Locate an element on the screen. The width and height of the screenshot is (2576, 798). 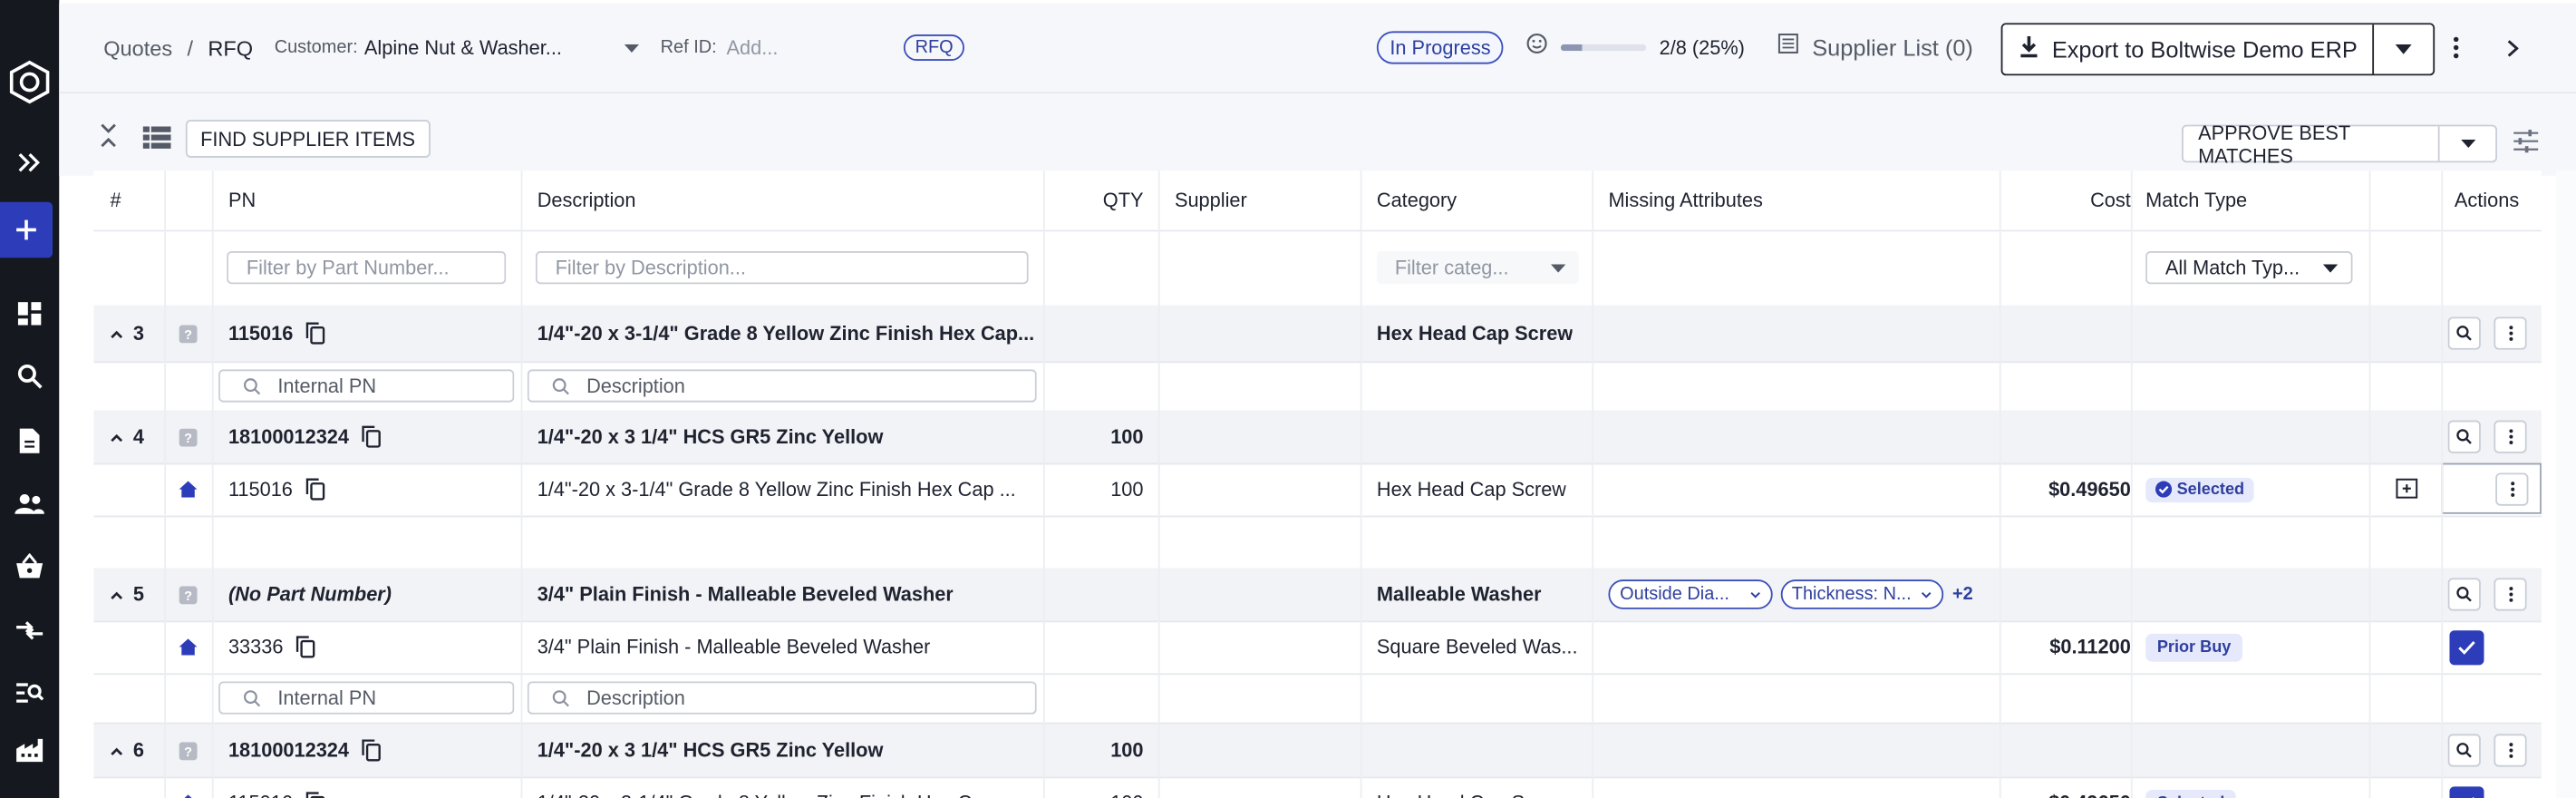
columns-icon is located at coordinates (156, 141).